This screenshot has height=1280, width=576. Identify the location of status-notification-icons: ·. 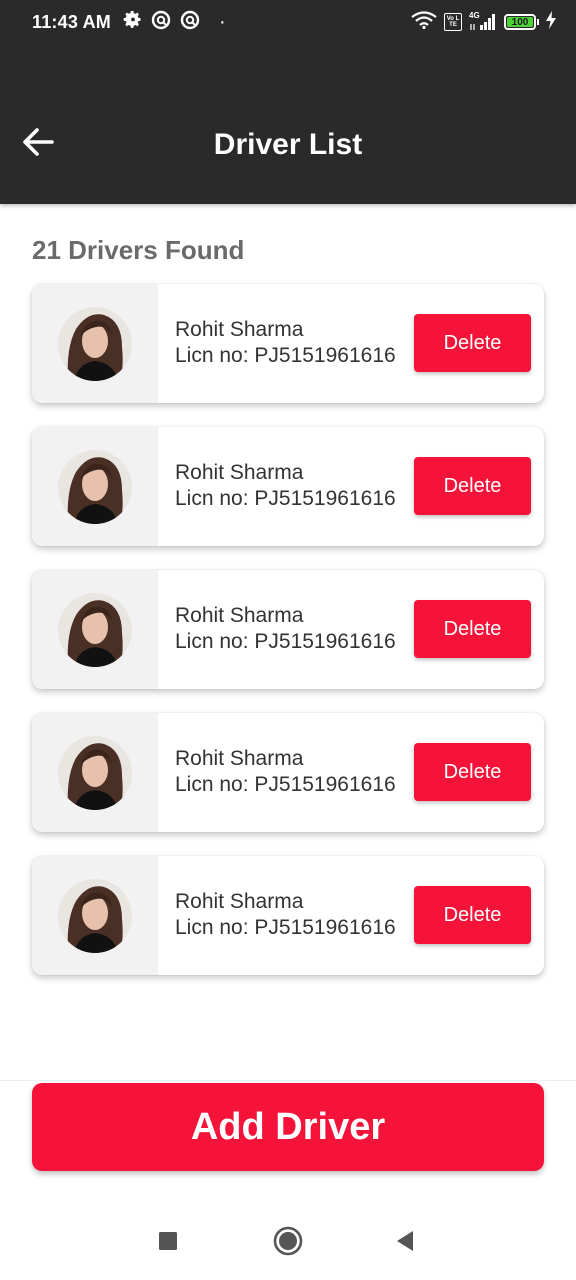
(174, 22).